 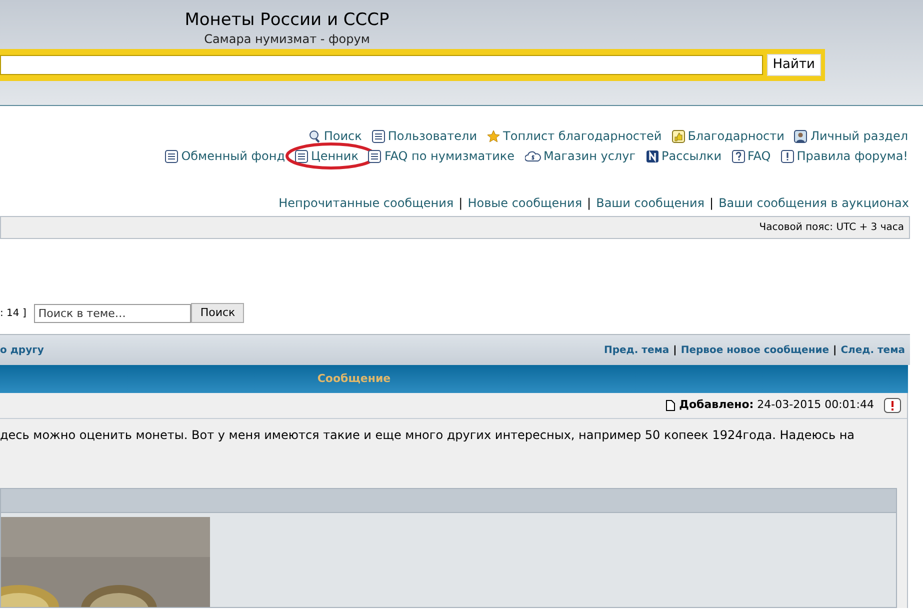 I want to click on help-icon, so click(x=738, y=156).